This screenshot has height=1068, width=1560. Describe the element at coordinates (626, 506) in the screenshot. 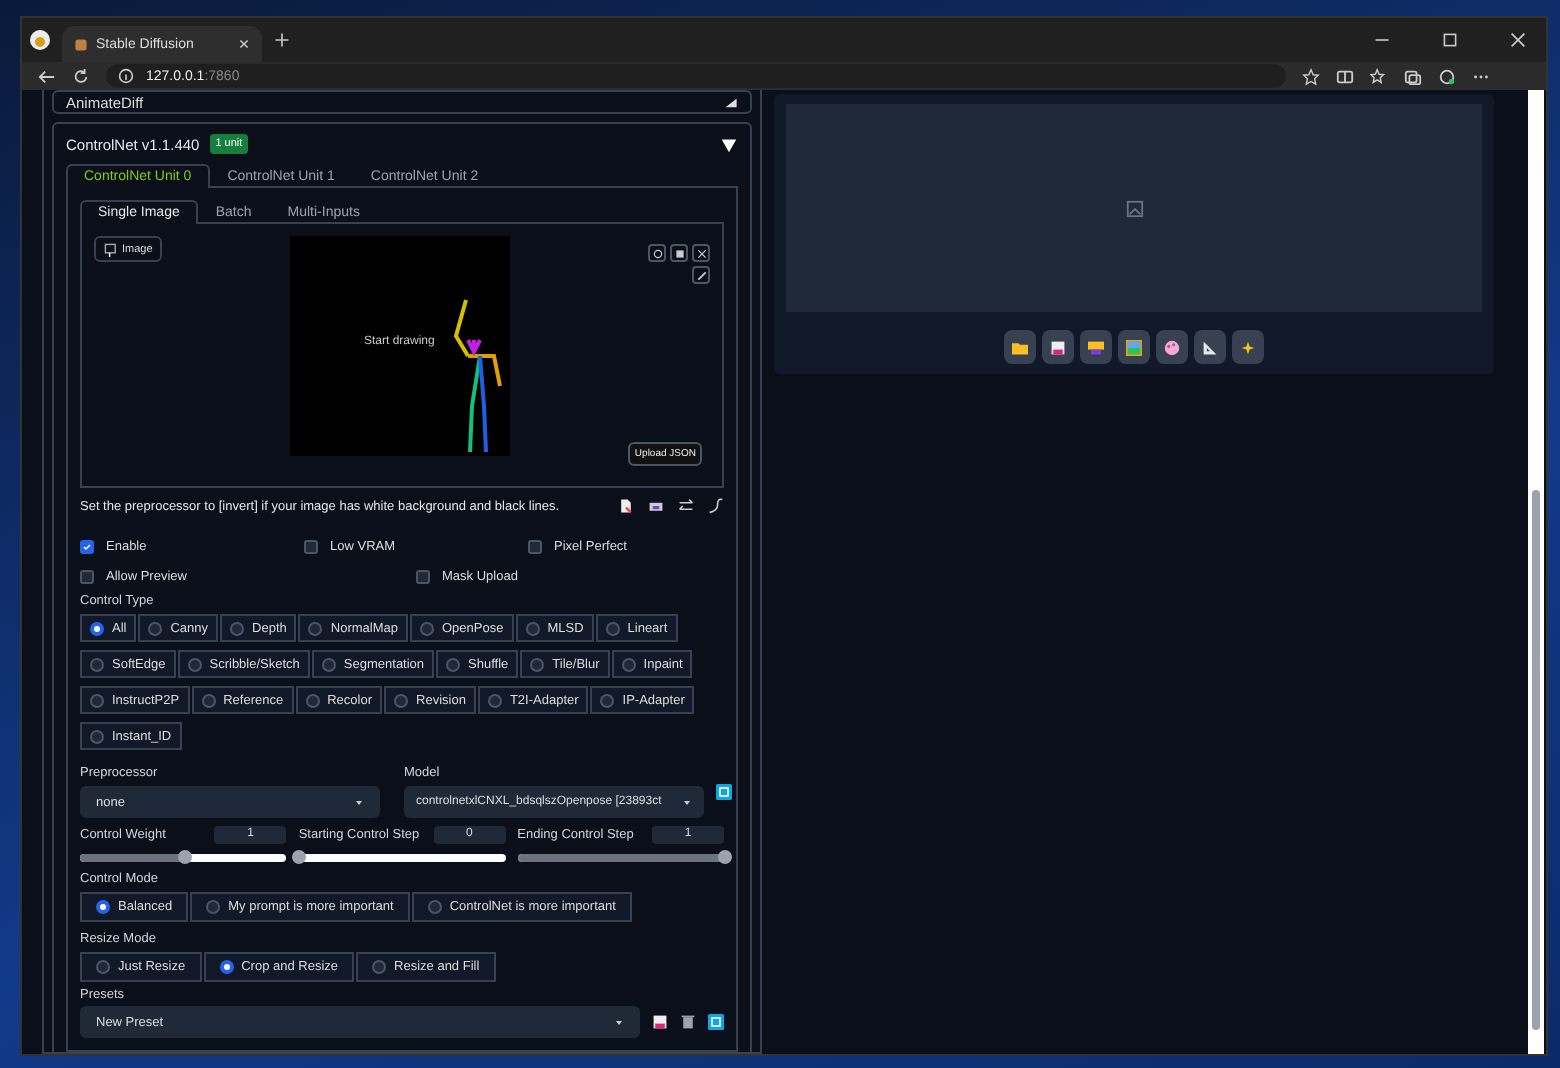

I see `document-icon` at that location.